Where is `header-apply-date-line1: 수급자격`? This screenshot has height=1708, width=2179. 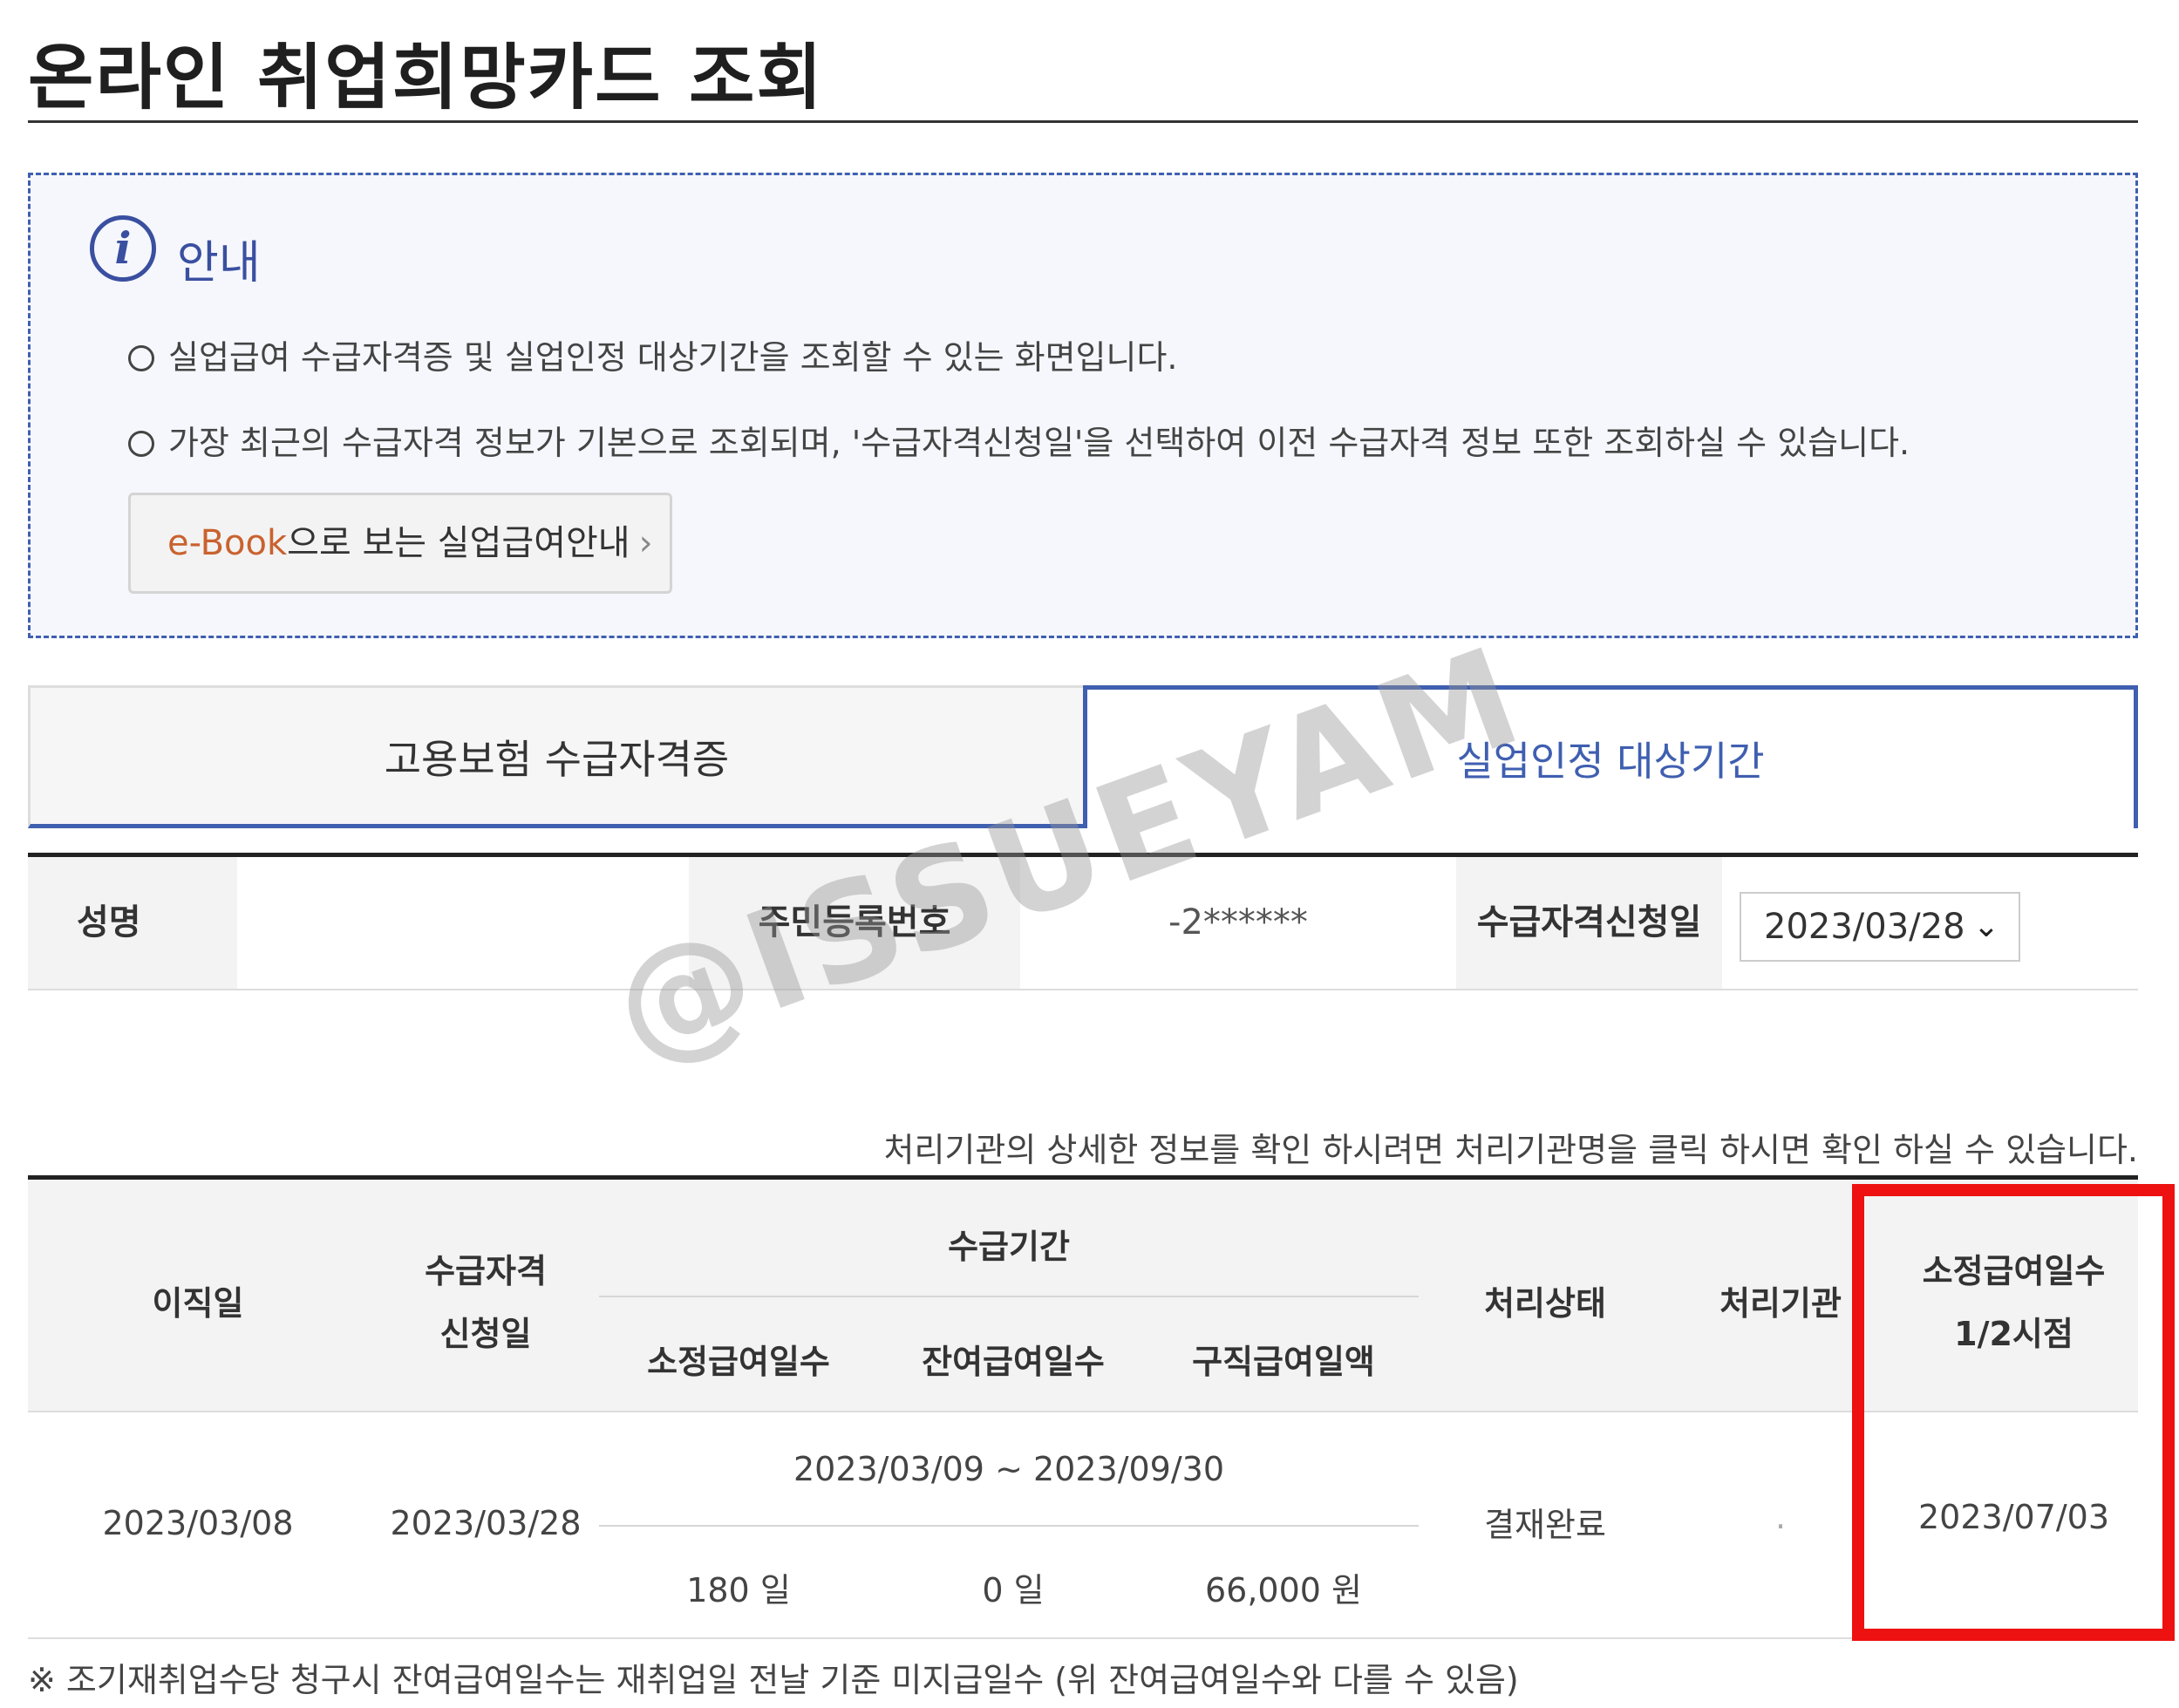
header-apply-date-line1: 수급자격 is located at coordinates (486, 1271).